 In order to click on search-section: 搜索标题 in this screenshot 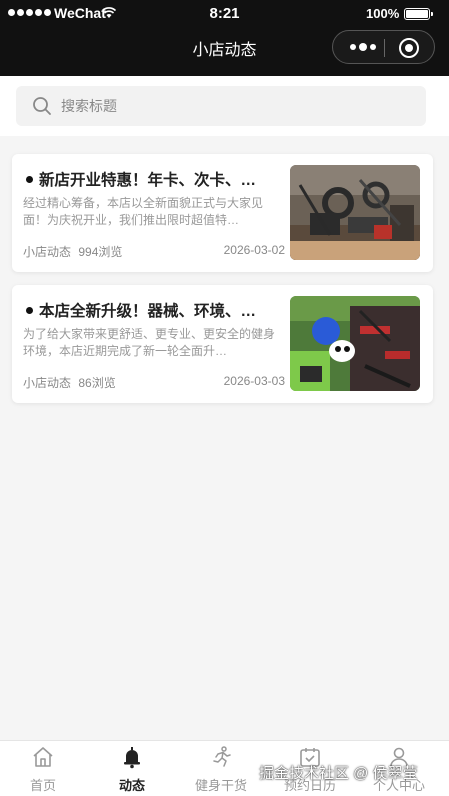, I will do `click(224, 106)`.